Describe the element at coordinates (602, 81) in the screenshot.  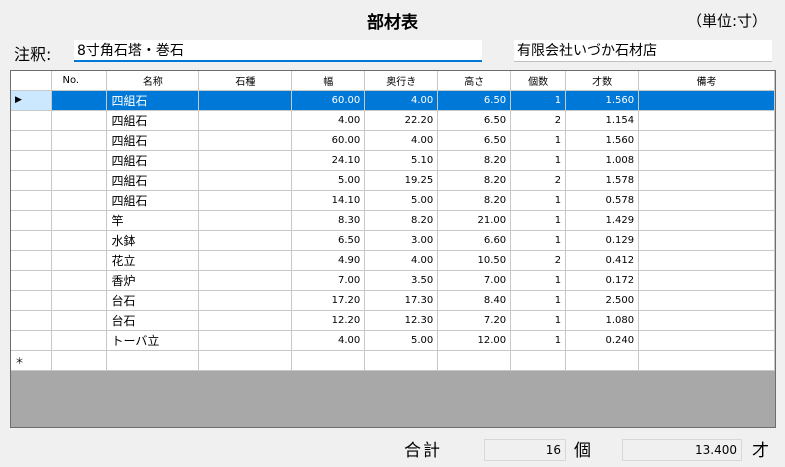
I see `column-header-volume: 才数` at that location.